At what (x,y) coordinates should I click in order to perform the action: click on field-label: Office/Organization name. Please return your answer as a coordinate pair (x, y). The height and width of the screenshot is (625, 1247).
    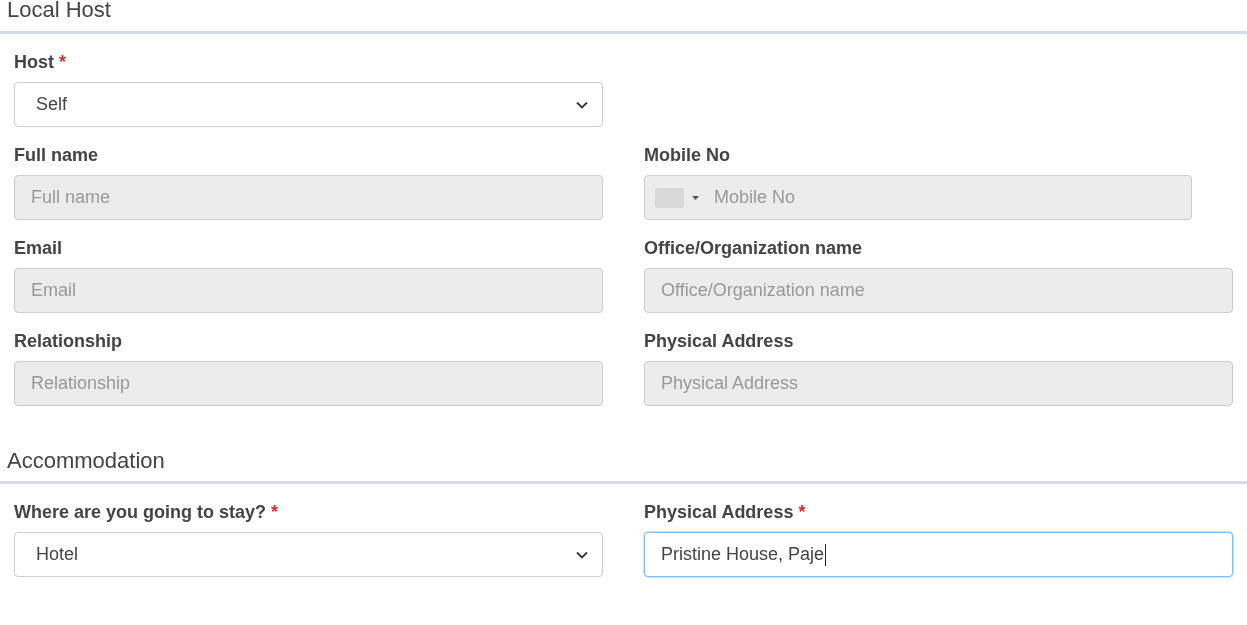
    Looking at the image, I should click on (753, 248).